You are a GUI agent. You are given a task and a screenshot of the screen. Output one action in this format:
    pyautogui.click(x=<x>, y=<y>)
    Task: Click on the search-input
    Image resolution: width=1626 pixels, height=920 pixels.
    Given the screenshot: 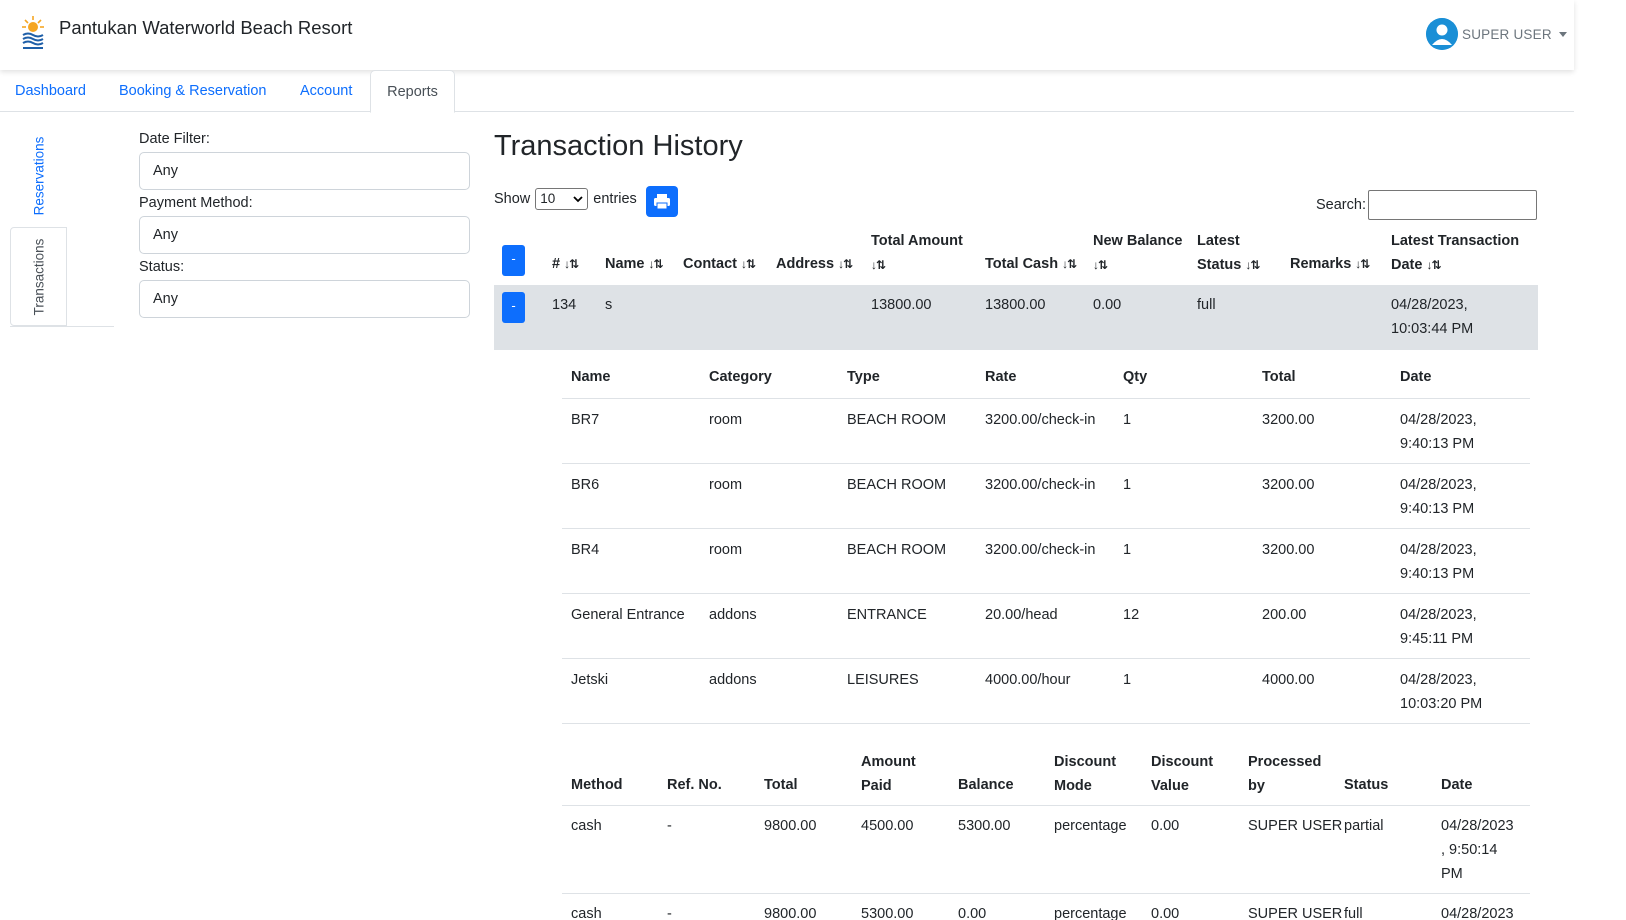 What is the action you would take?
    pyautogui.click(x=1452, y=205)
    